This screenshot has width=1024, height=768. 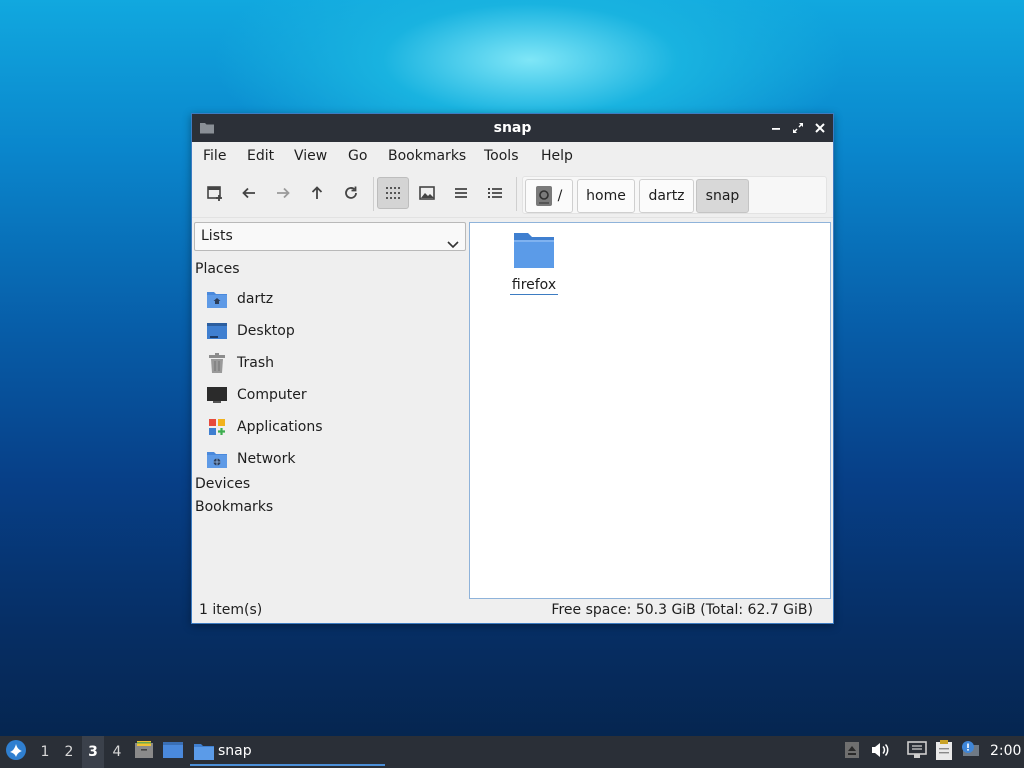 I want to click on workspace-1: 1, so click(x=45, y=752).